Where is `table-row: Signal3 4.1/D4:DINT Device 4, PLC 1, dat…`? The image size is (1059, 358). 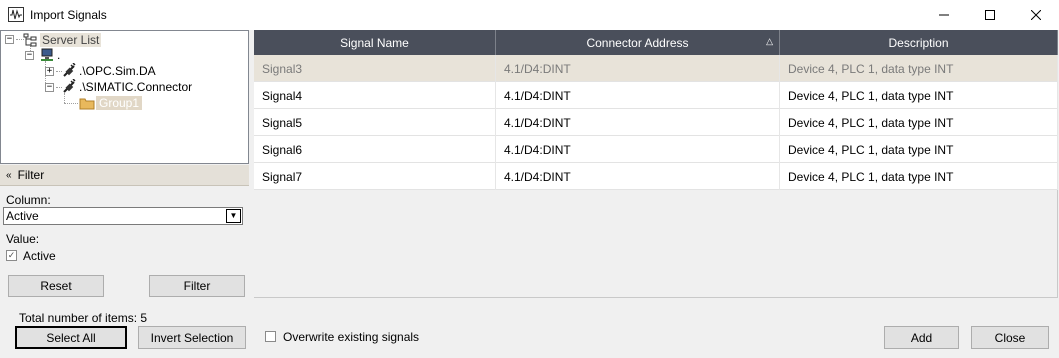
table-row: Signal3 4.1/D4:DINT Device 4, PLC 1, dat… is located at coordinates (656, 68).